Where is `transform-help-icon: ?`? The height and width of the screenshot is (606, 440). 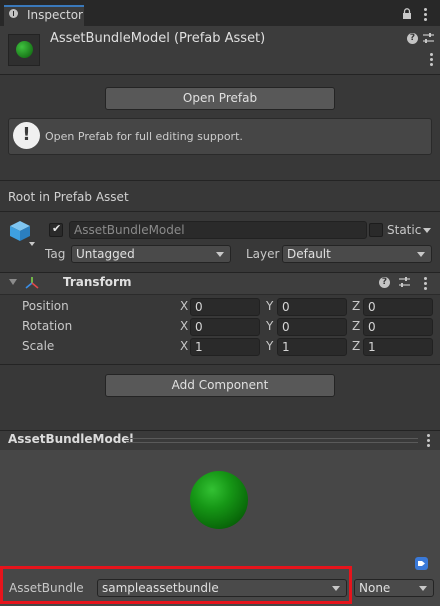
transform-help-icon: ? is located at coordinates (384, 282).